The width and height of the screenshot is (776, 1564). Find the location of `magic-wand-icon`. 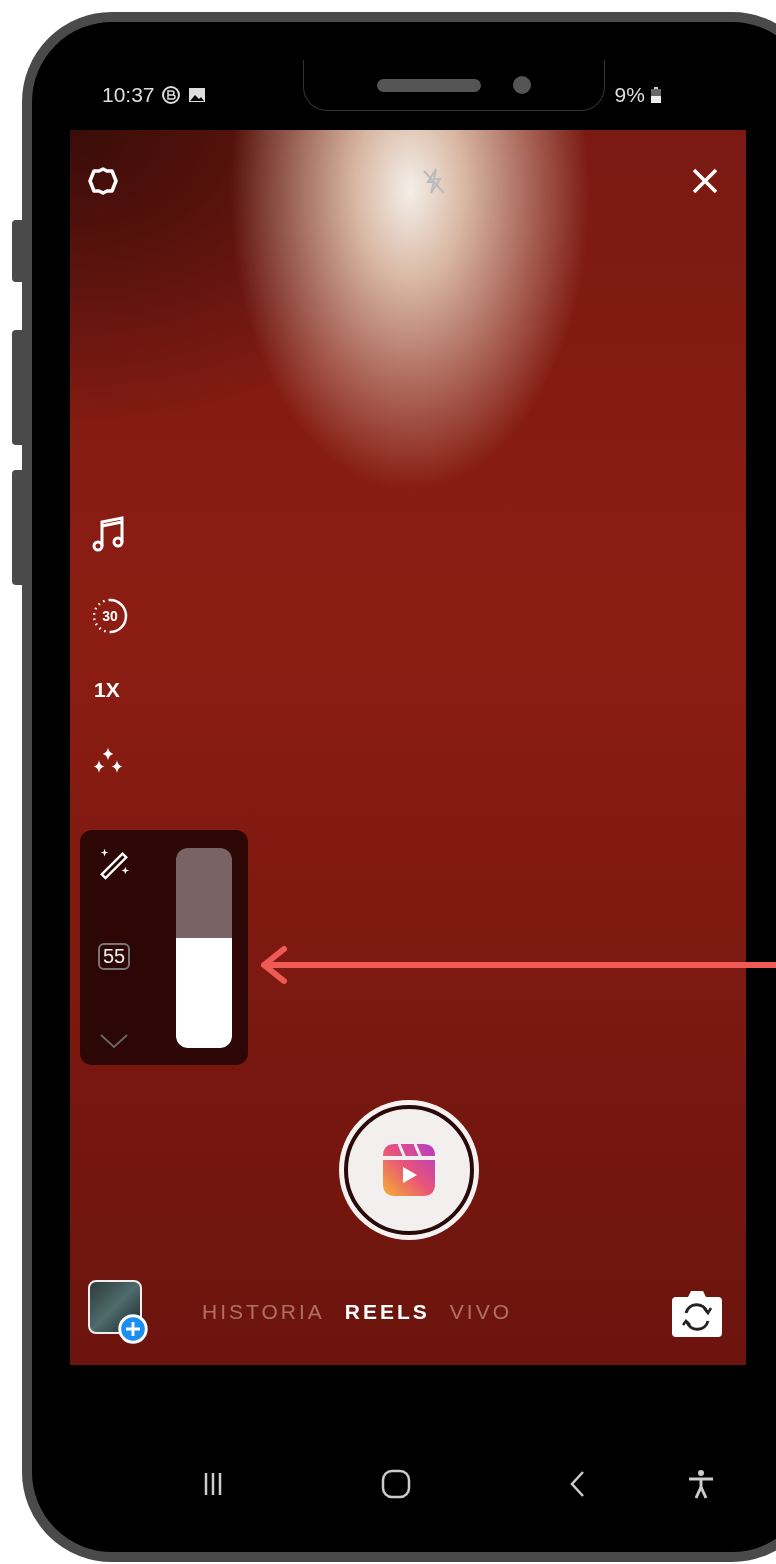

magic-wand-icon is located at coordinates (114, 863).